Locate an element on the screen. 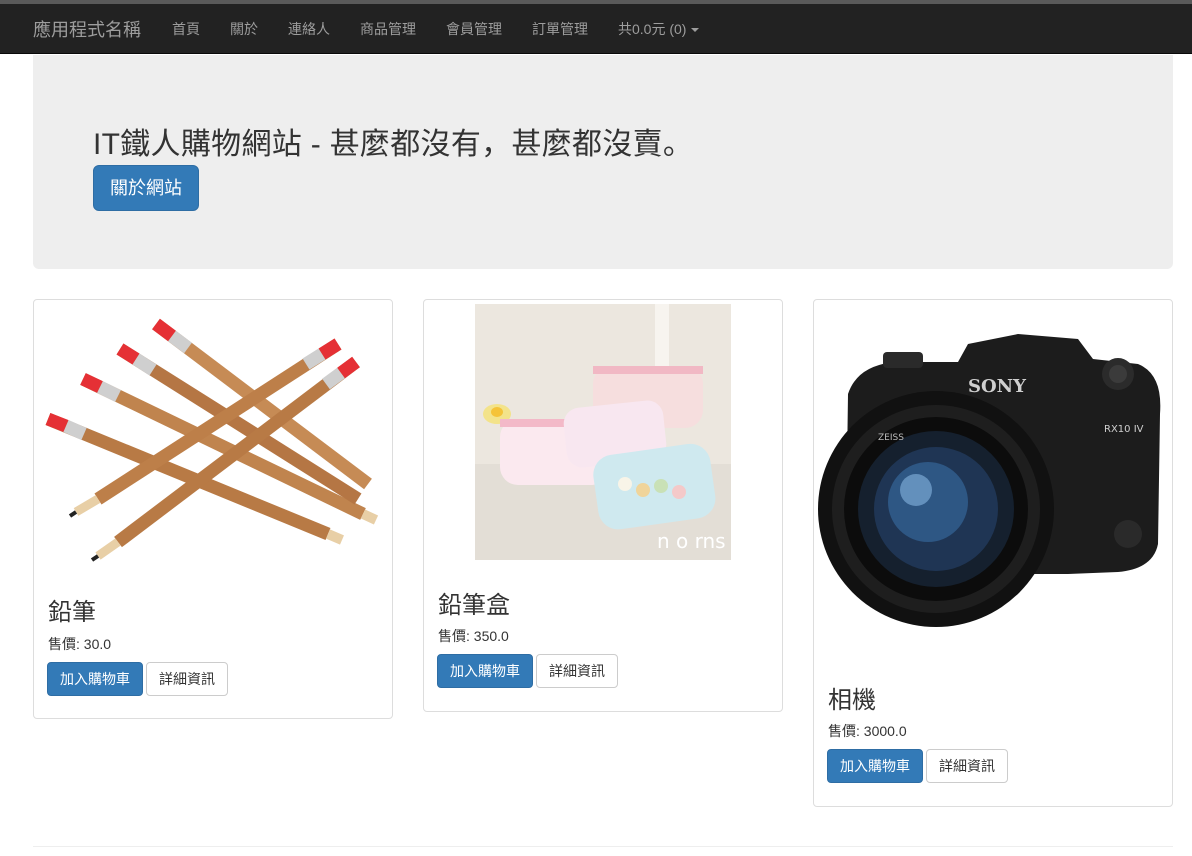  pencils-photo is located at coordinates (213, 435).